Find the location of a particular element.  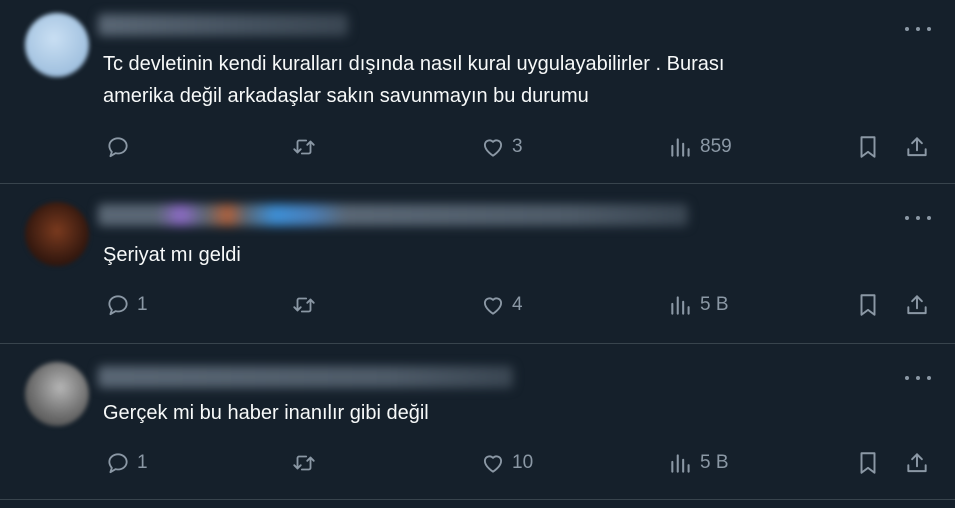

views-button: 859 is located at coordinates (700, 147).